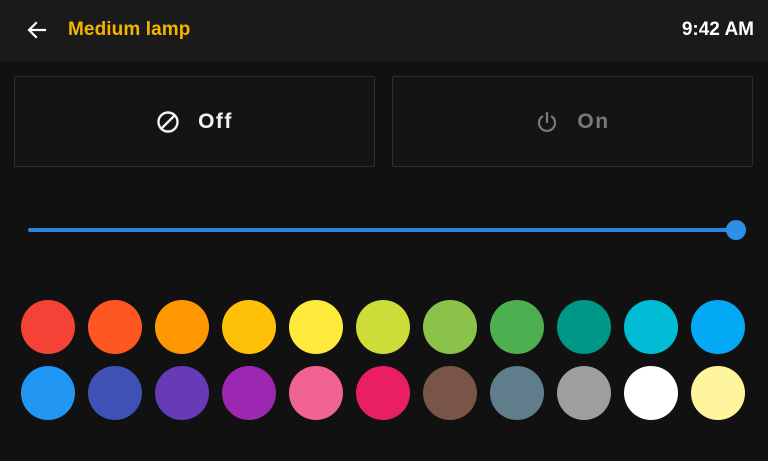 The height and width of the screenshot is (461, 768). Describe the element at coordinates (168, 121) in the screenshot. I see `block-icon` at that location.